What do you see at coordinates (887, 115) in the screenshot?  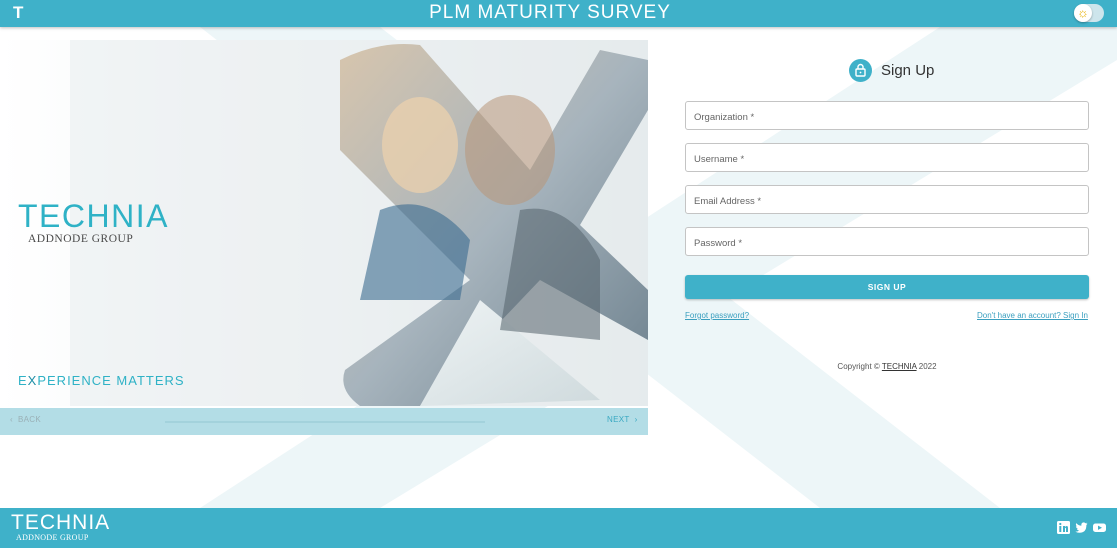 I see `organization-field: Organization *` at bounding box center [887, 115].